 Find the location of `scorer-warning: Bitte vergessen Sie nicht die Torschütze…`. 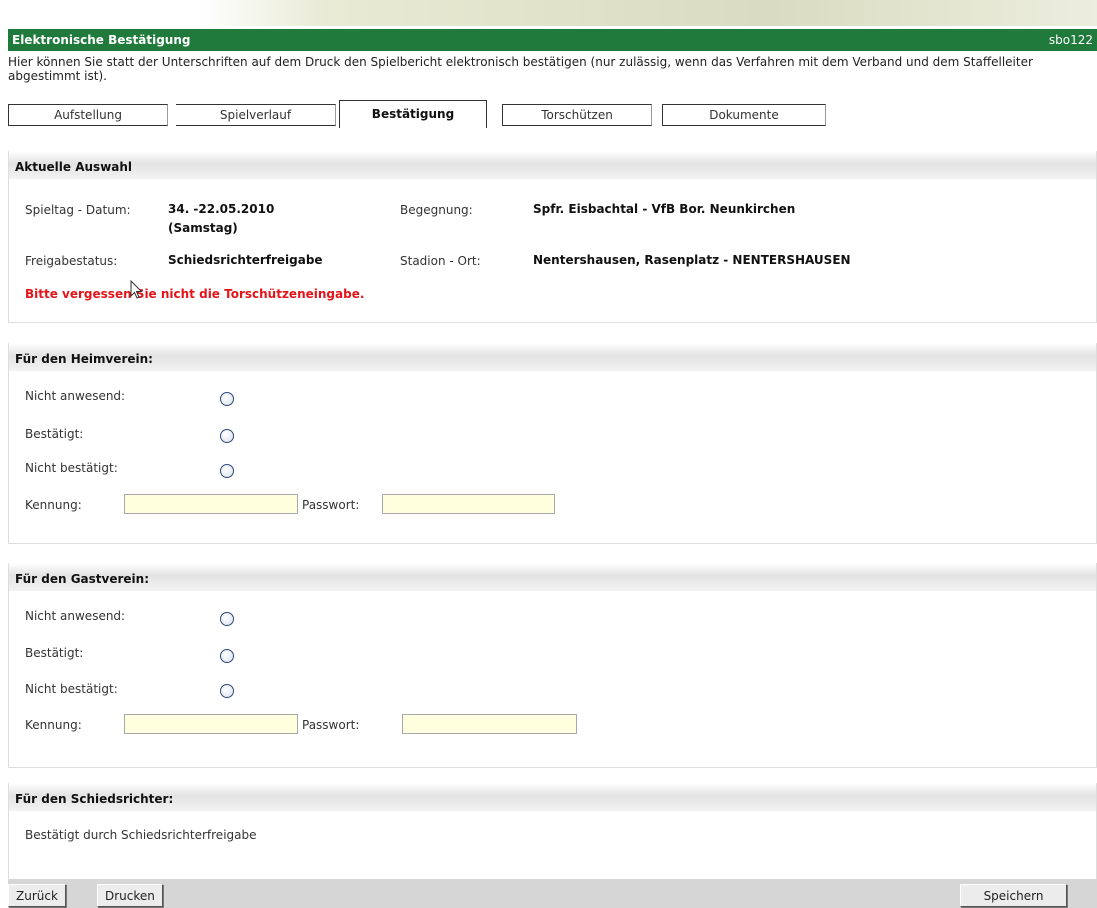

scorer-warning: Bitte vergessen Sie nicht die Torschütze… is located at coordinates (195, 294).